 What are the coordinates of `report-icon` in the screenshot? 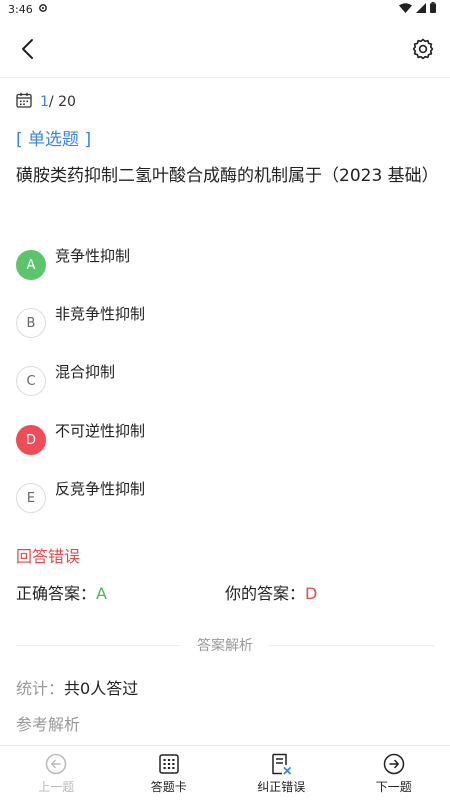 It's located at (281, 764).